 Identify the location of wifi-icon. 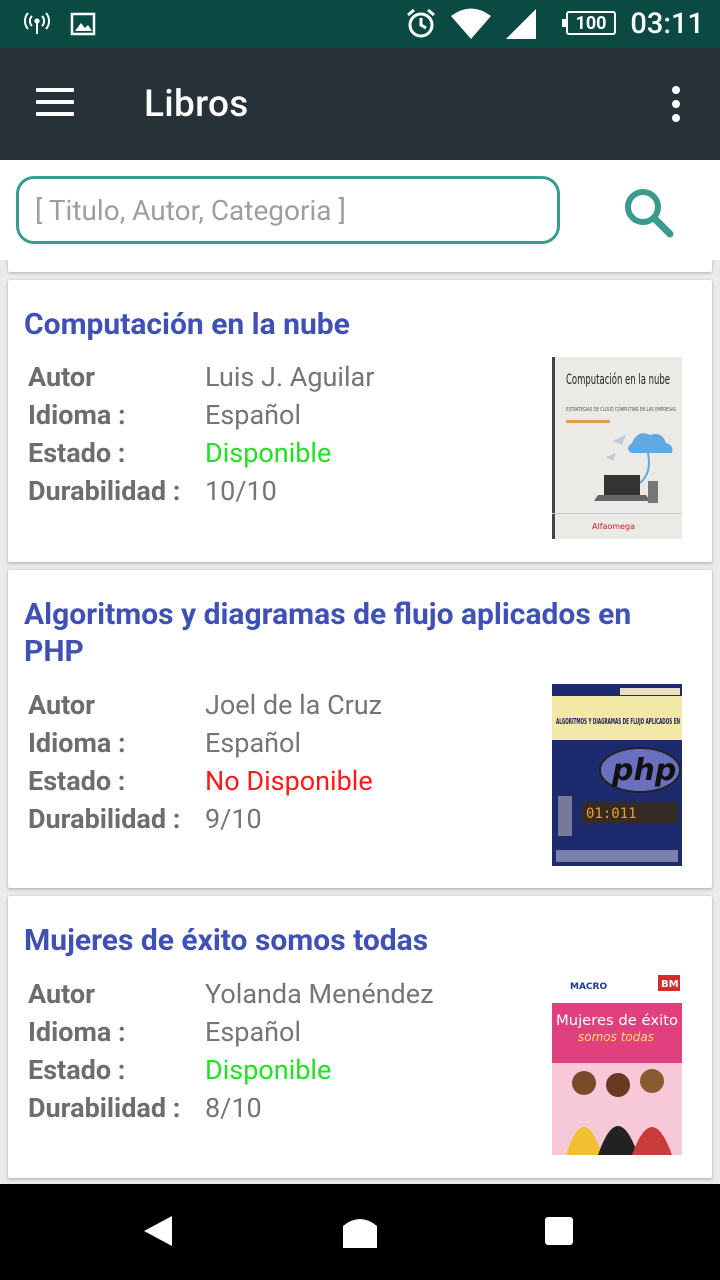
(471, 24).